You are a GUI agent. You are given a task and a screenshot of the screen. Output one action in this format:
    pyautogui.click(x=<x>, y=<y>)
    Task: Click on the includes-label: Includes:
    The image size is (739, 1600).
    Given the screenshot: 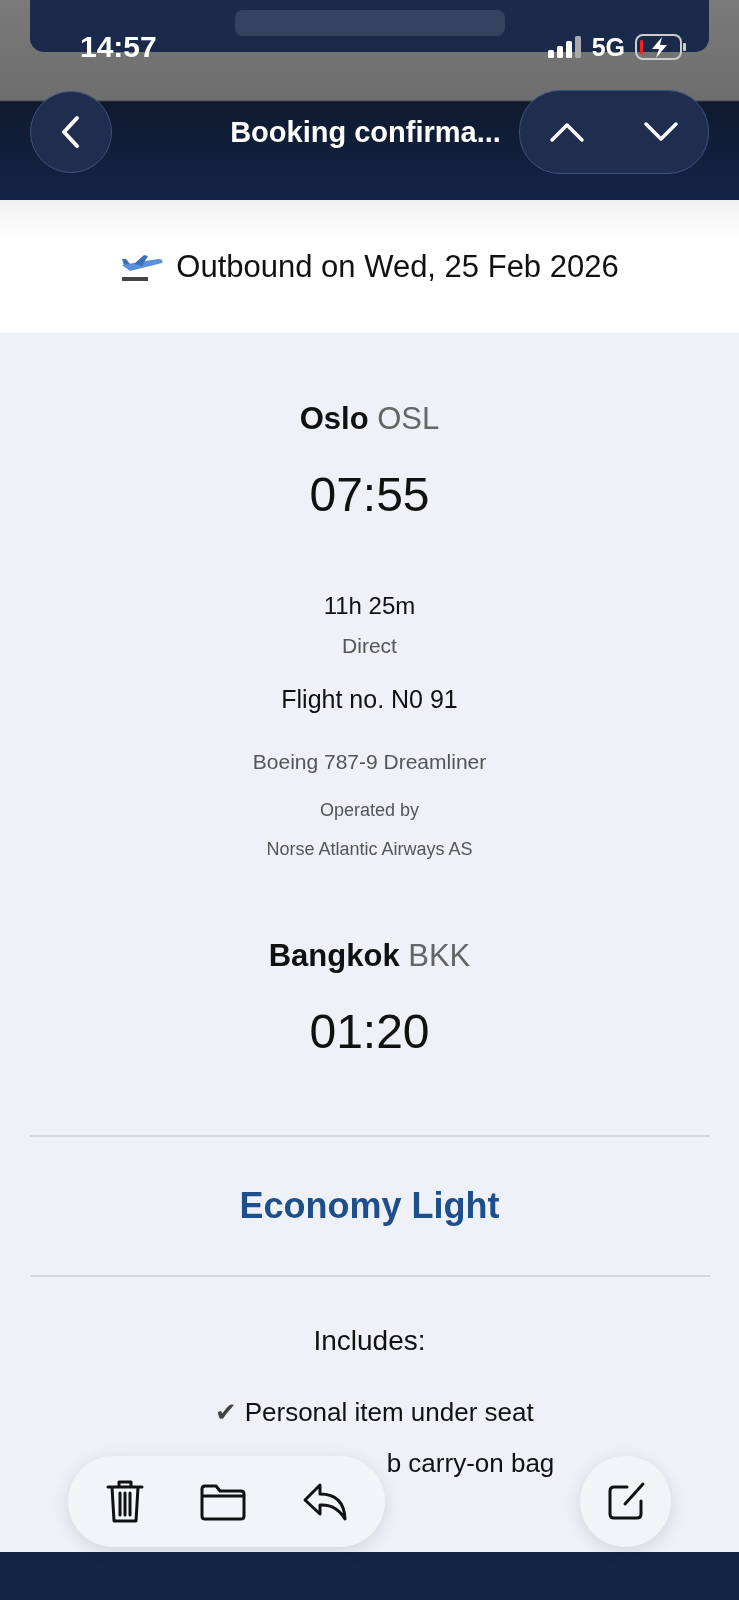 What is the action you would take?
    pyautogui.click(x=369, y=1341)
    